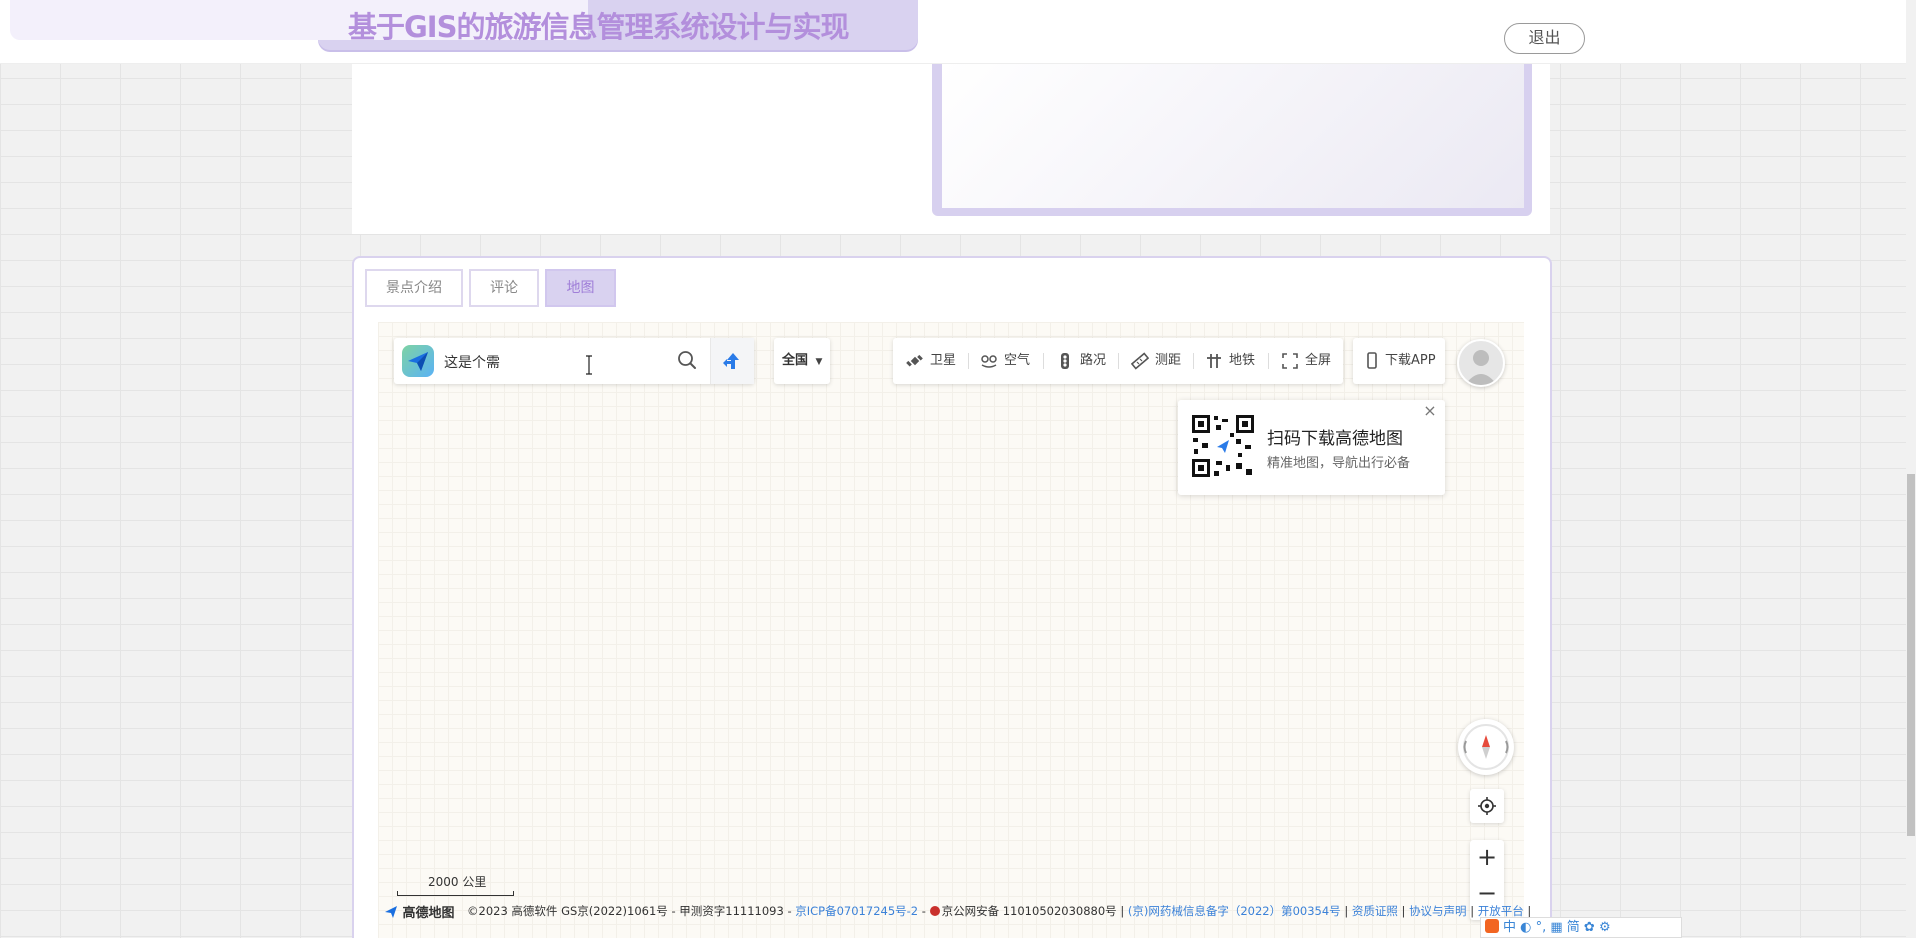 Image resolution: width=1916 pixels, height=938 pixels. I want to click on tab-map: 地图, so click(580, 288).